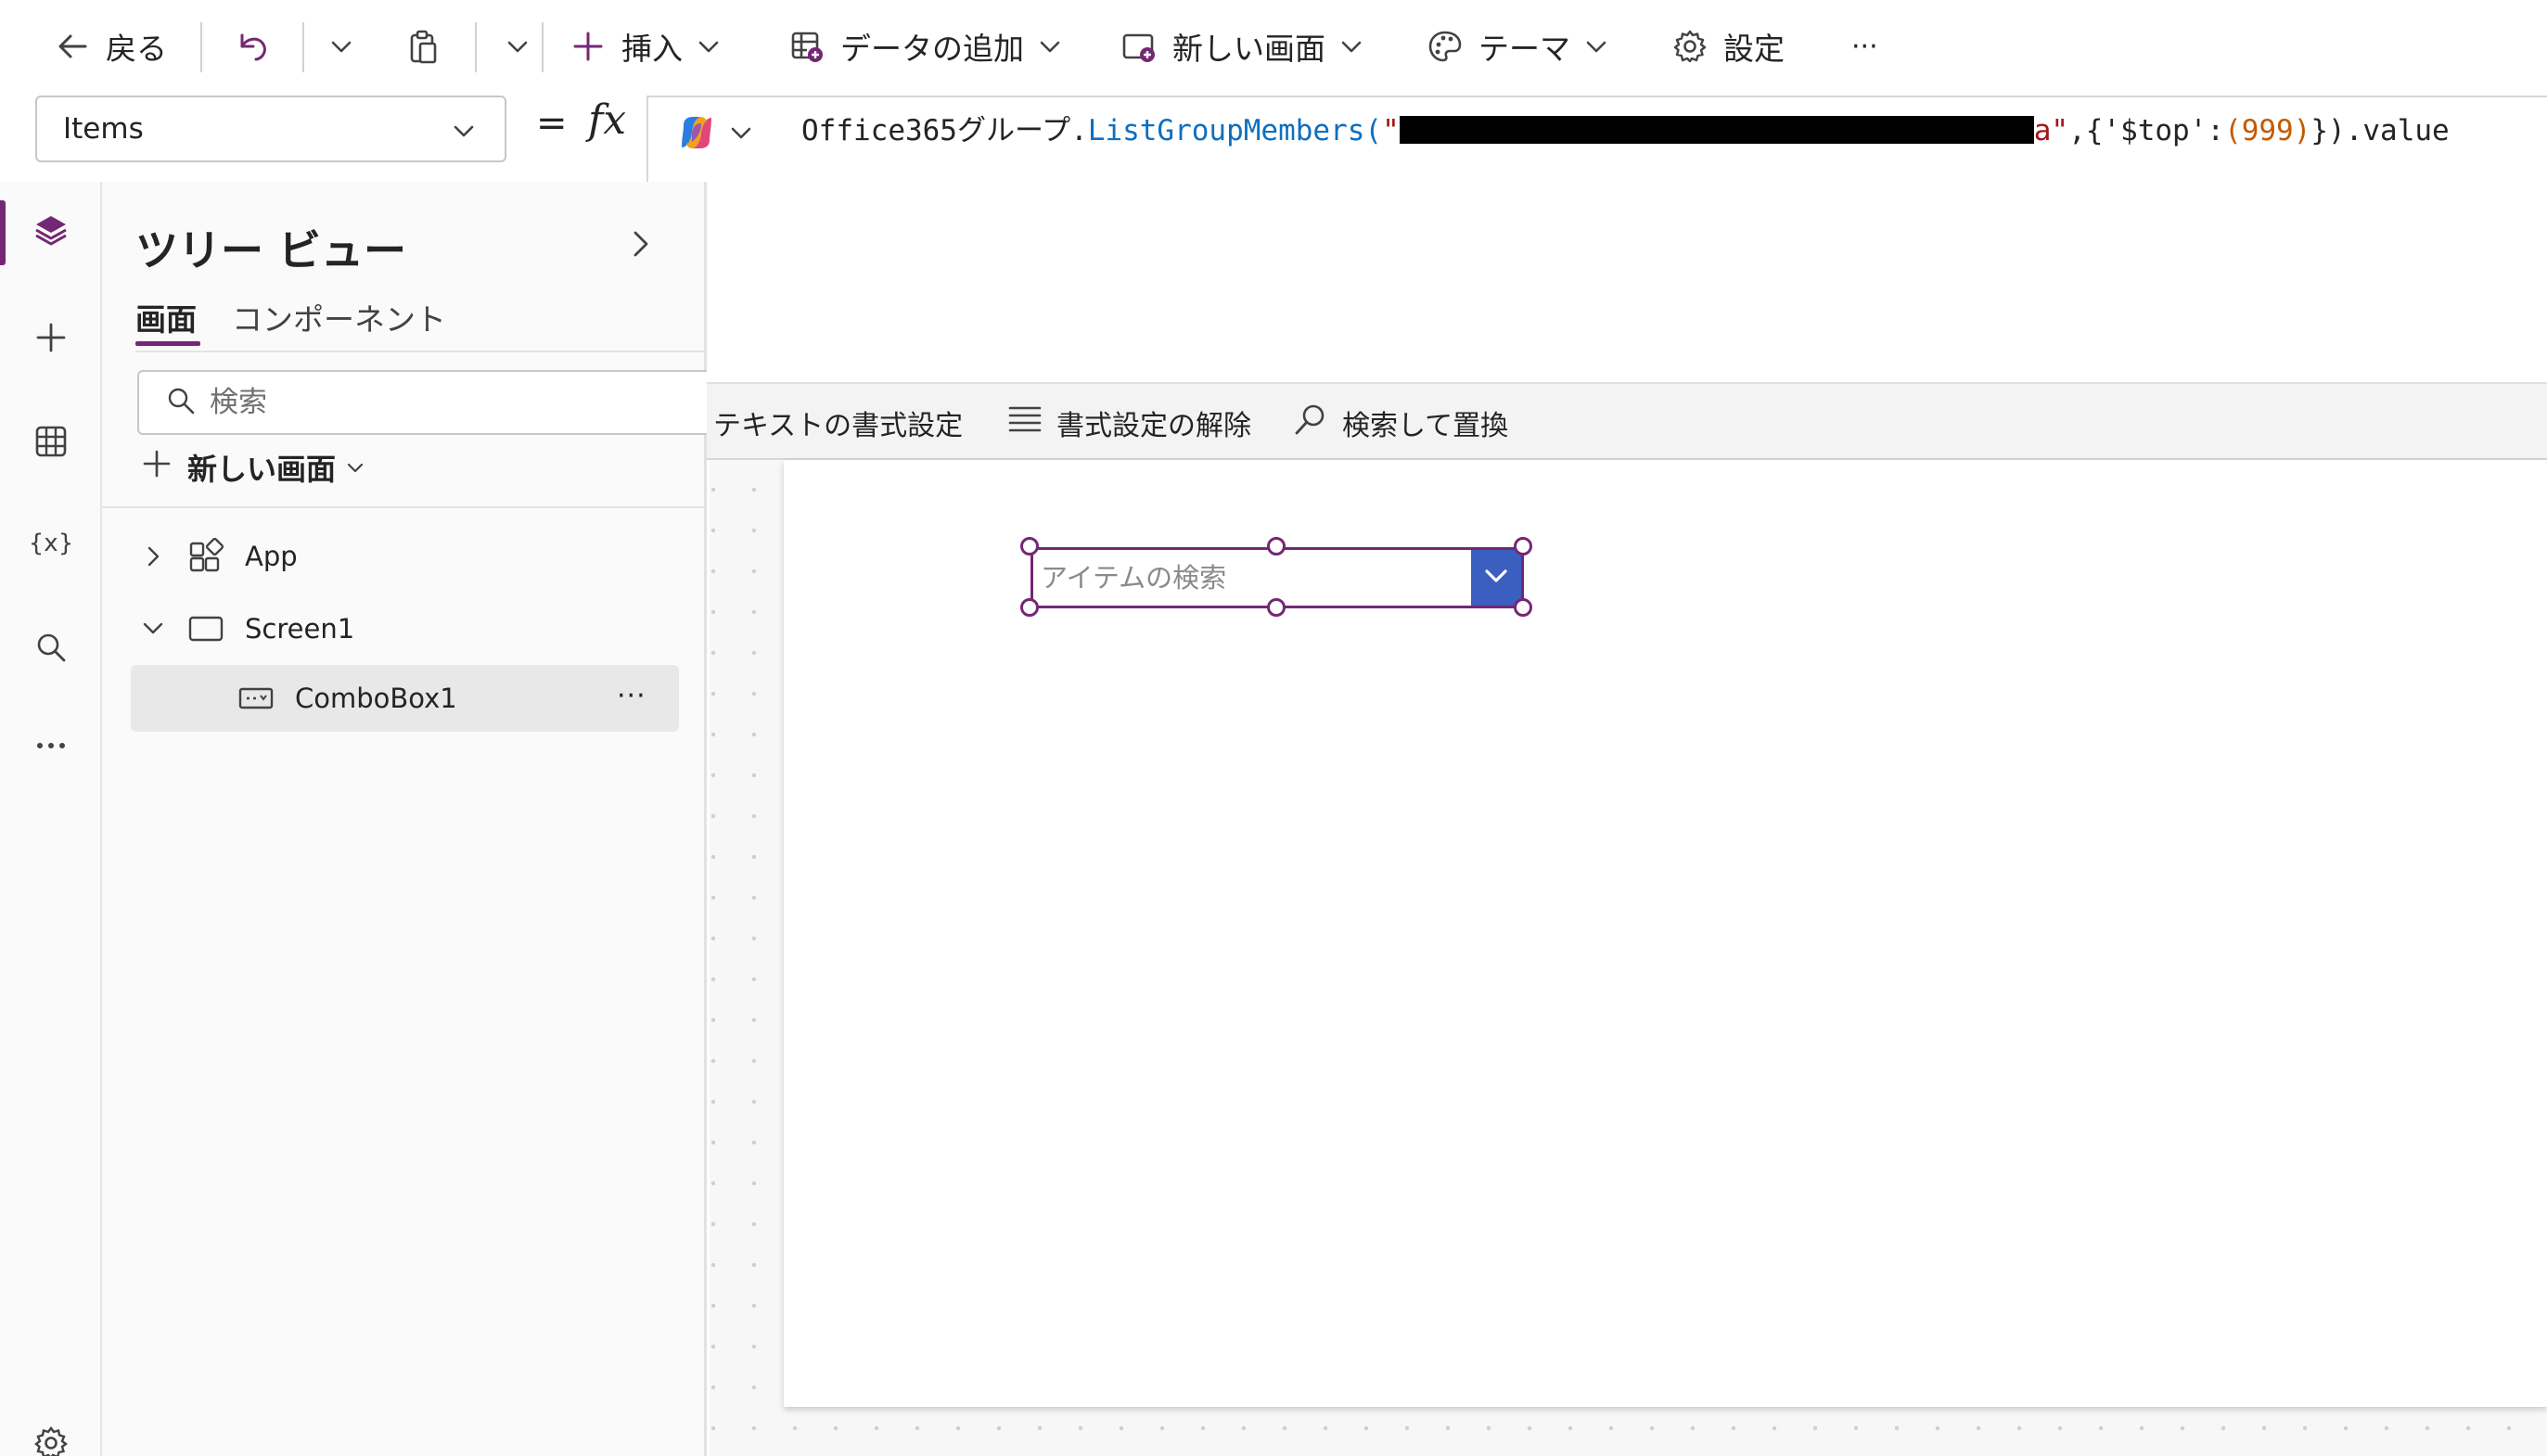  I want to click on combobox-icon, so click(256, 698).